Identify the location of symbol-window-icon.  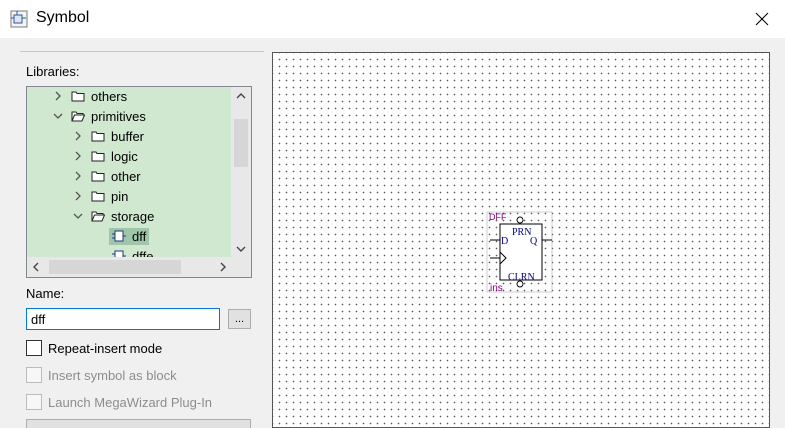
(19, 19).